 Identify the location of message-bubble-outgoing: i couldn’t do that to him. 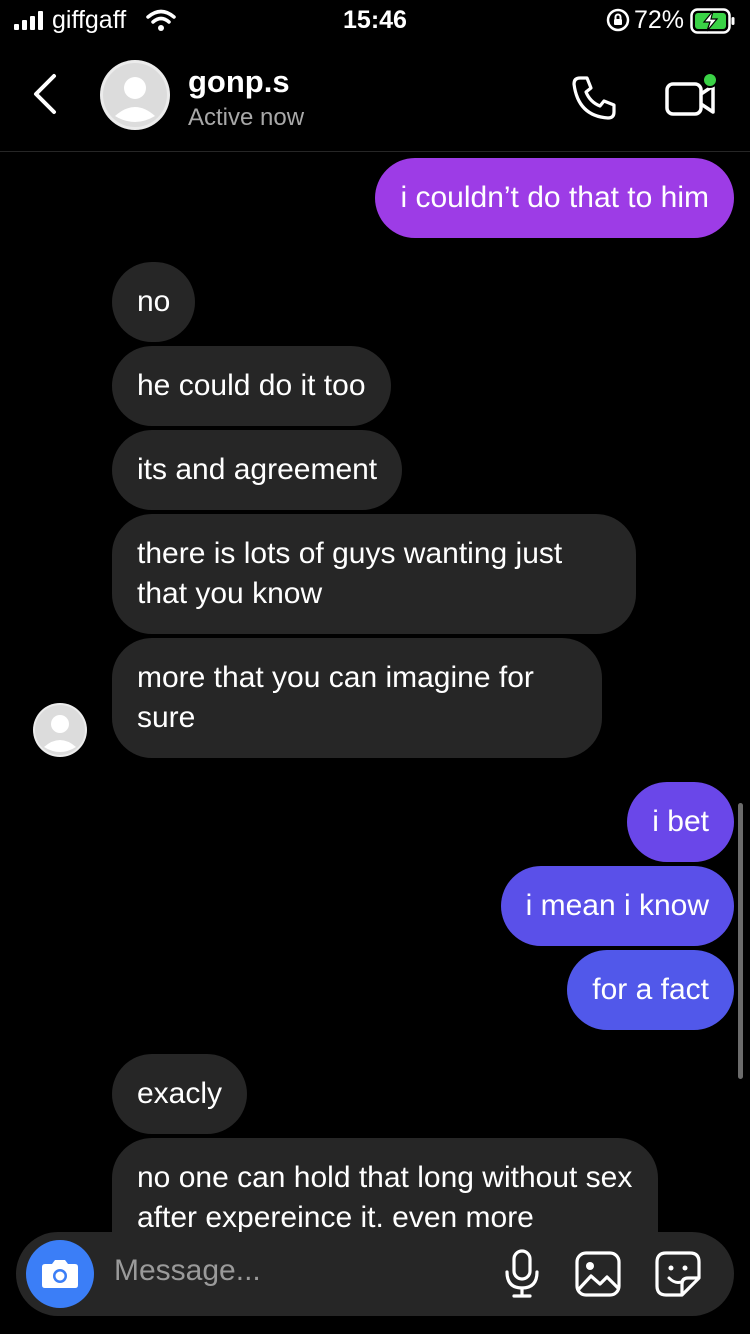
(554, 198).